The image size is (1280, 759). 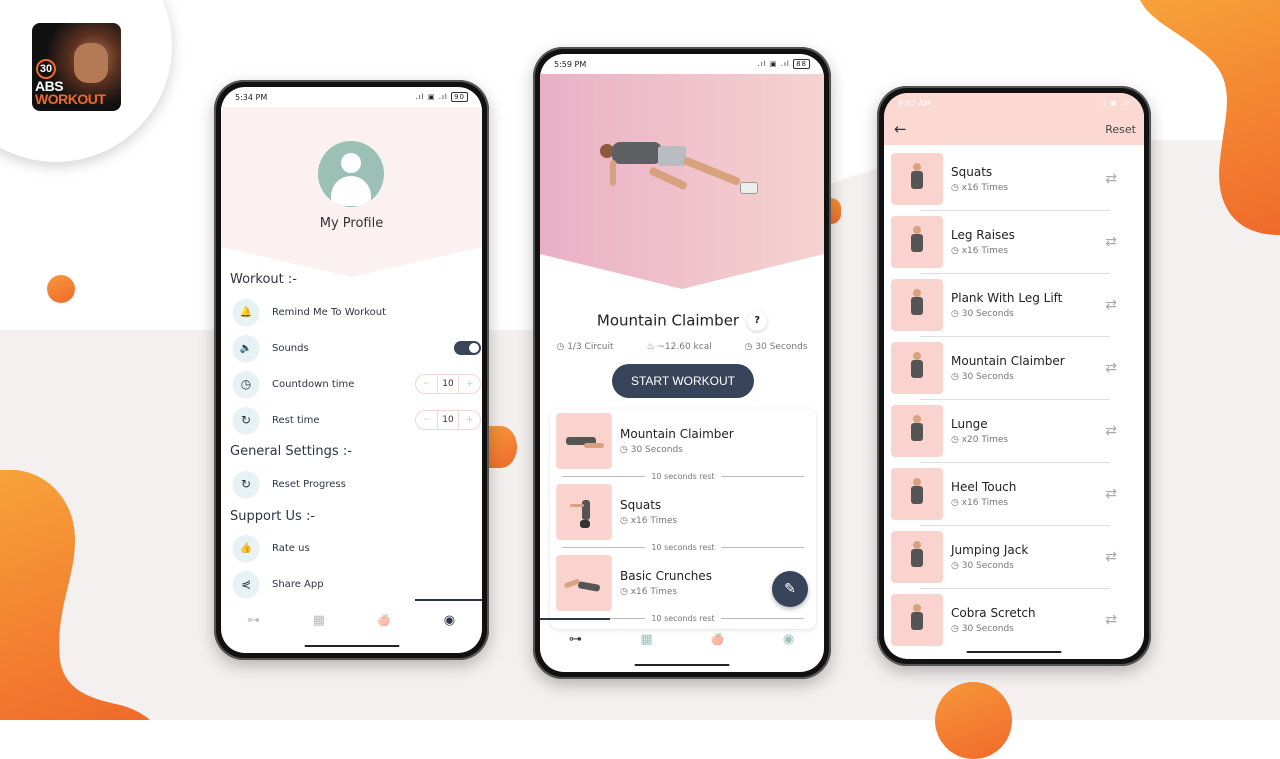 What do you see at coordinates (357, 348) in the screenshot?
I see `setting-sounds: 🔈 Sounds` at bounding box center [357, 348].